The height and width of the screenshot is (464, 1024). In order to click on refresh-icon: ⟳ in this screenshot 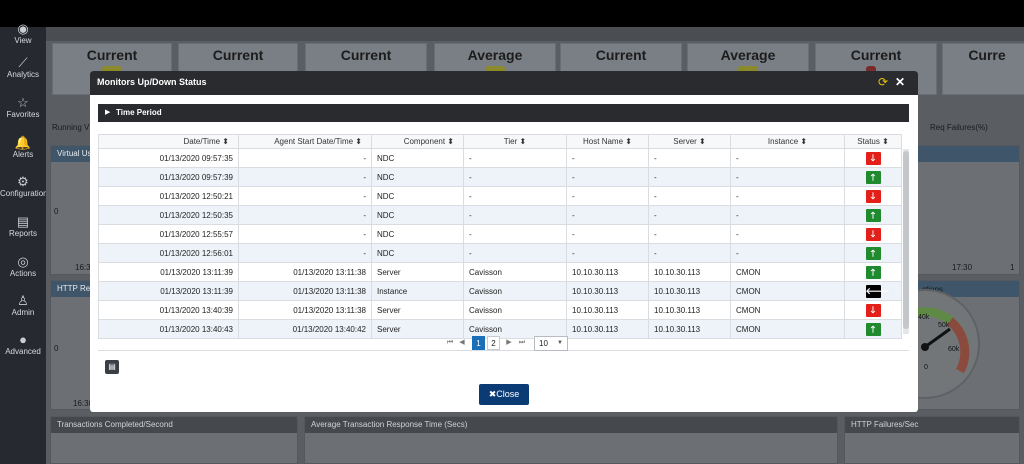, I will do `click(883, 82)`.